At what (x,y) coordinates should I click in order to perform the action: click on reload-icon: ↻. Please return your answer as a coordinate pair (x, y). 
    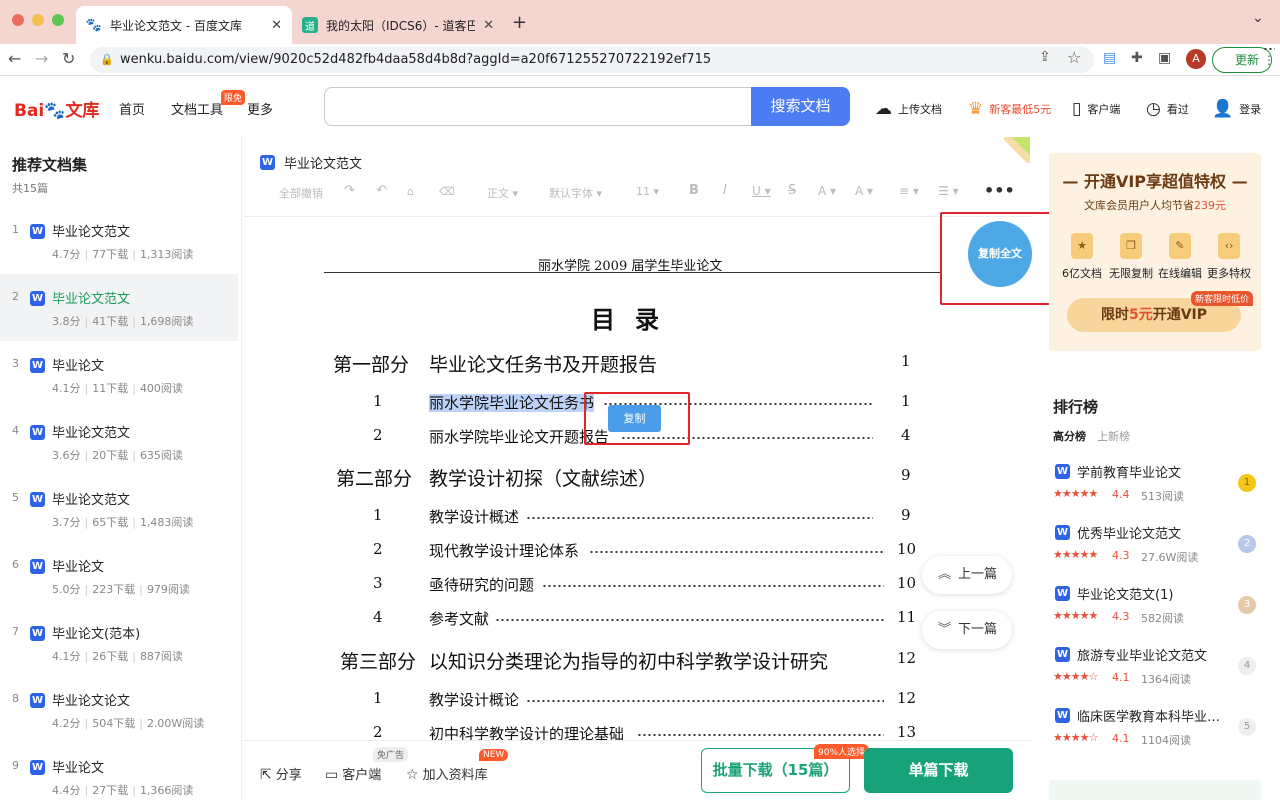
    Looking at the image, I should click on (68, 58).